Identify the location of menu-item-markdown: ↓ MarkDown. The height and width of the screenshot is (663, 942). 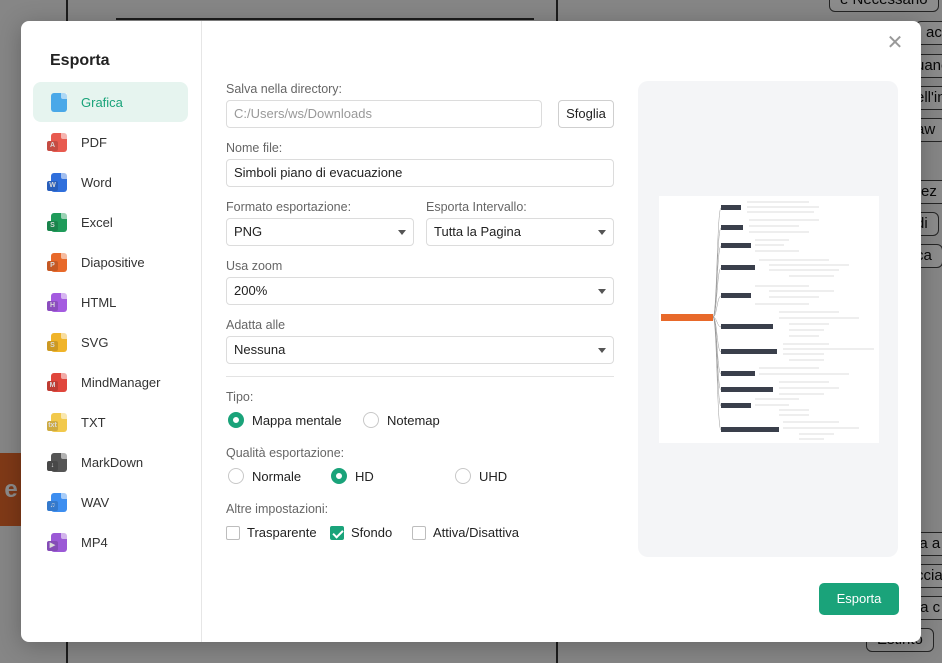
(110, 462).